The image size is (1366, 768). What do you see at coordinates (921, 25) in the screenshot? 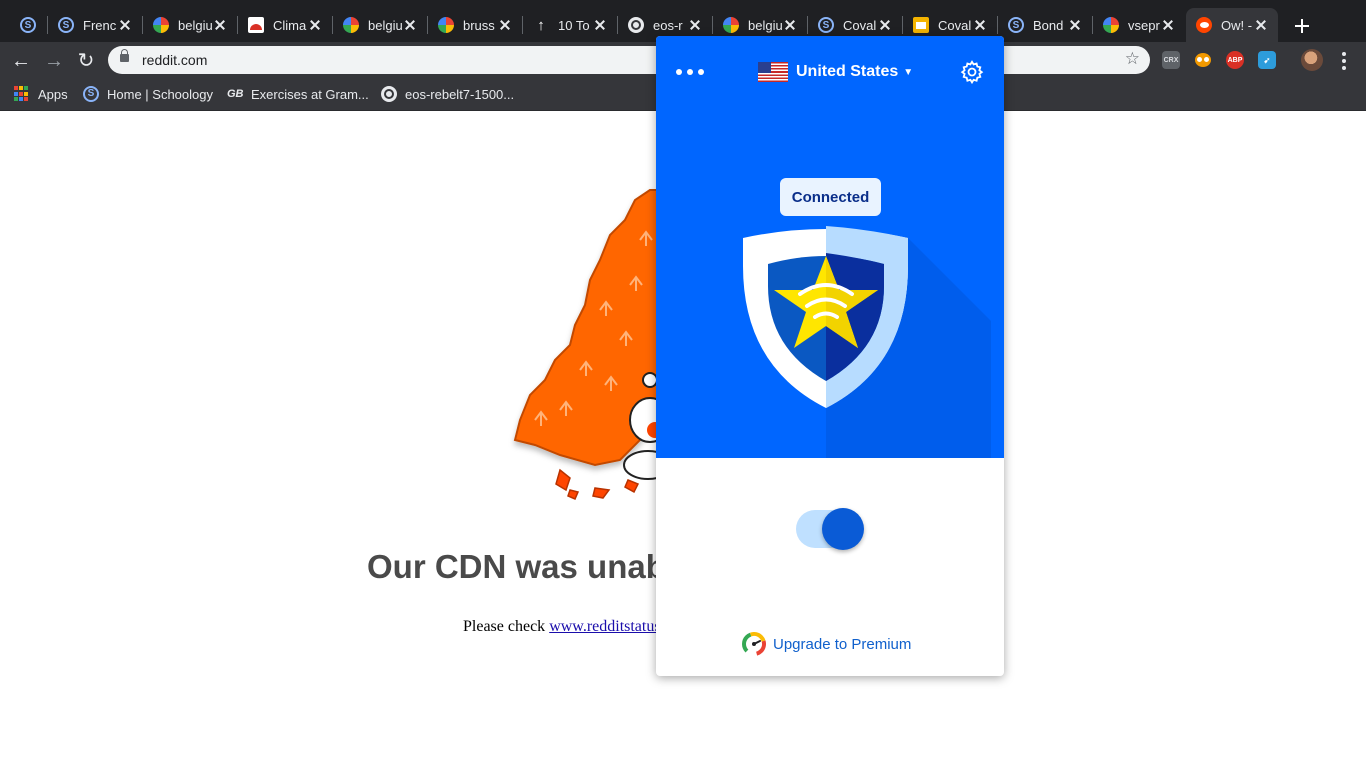
I see `slides-icon` at bounding box center [921, 25].